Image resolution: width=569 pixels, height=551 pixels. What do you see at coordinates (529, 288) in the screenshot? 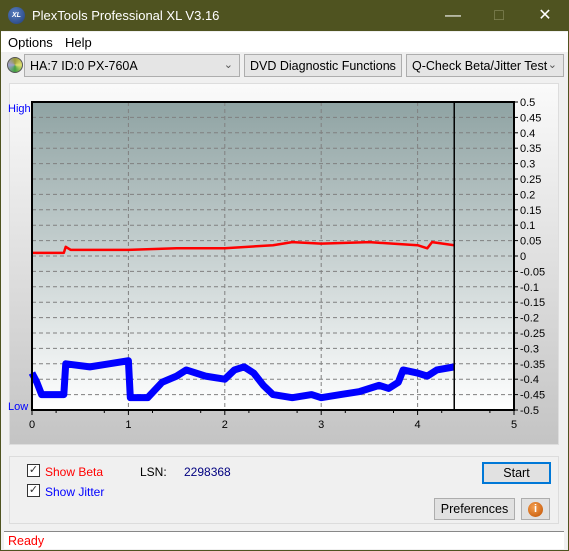
I see `y-tick-label: -0.1` at bounding box center [529, 288].